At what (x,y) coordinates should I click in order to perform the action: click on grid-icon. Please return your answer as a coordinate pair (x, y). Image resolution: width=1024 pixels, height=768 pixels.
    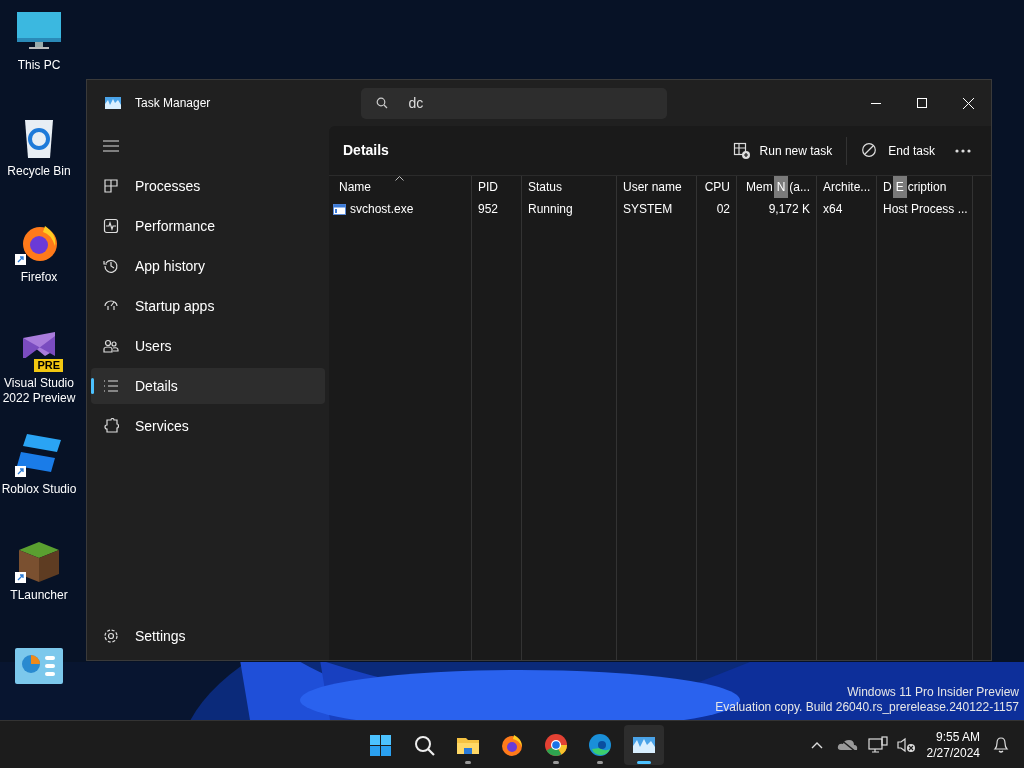
    Looking at the image, I should click on (111, 186).